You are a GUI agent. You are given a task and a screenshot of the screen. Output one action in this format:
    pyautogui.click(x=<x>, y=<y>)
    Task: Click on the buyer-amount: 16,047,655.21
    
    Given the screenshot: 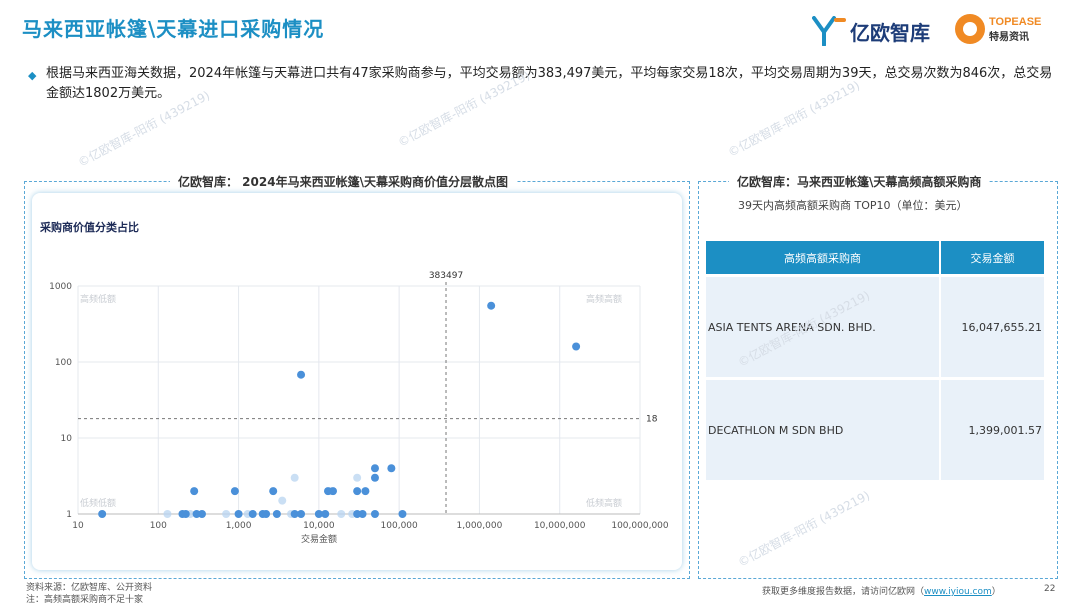 What is the action you would take?
    pyautogui.click(x=993, y=326)
    